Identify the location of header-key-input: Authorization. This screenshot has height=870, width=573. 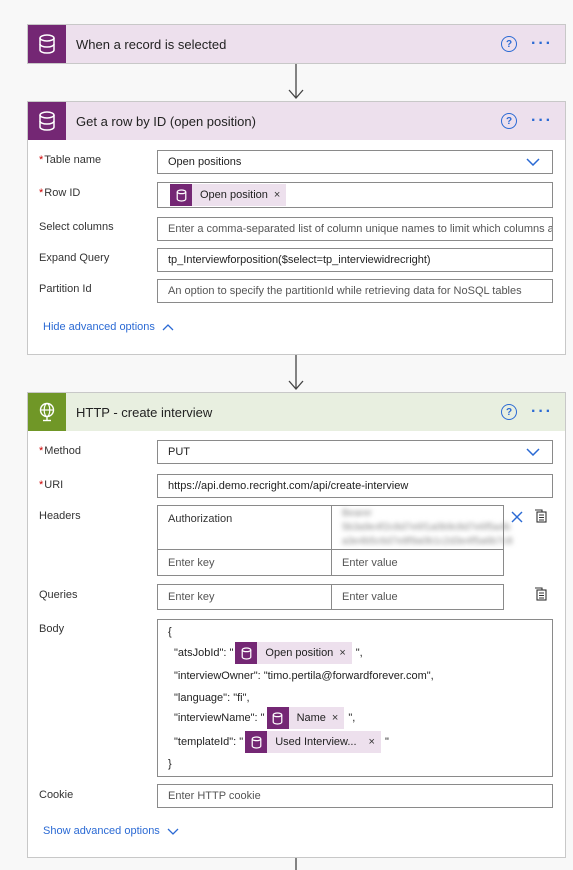
(244, 527).